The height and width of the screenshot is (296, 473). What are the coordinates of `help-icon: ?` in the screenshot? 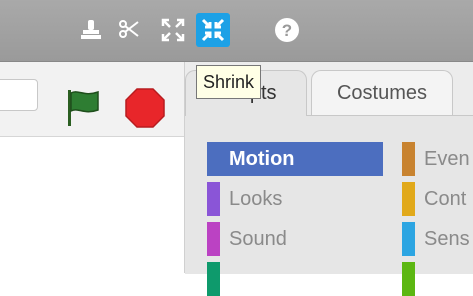 It's located at (287, 30).